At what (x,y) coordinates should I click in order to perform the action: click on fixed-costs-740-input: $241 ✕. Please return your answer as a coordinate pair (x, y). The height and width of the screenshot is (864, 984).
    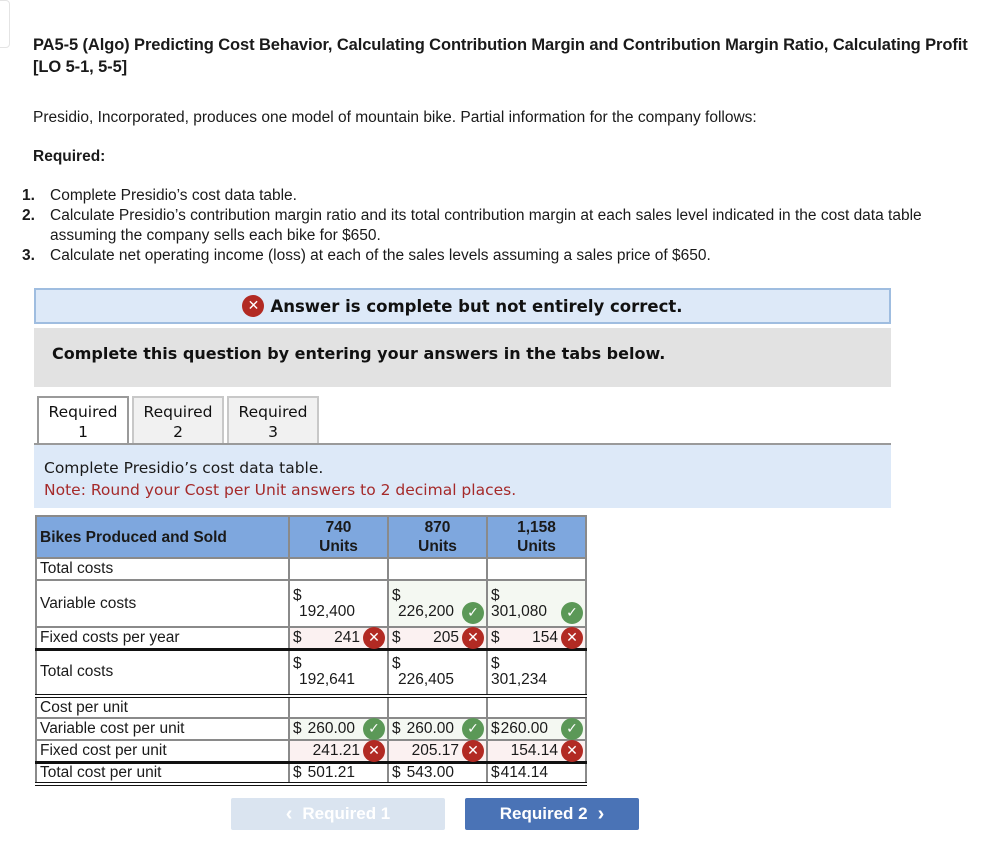
    Looking at the image, I should click on (338, 638).